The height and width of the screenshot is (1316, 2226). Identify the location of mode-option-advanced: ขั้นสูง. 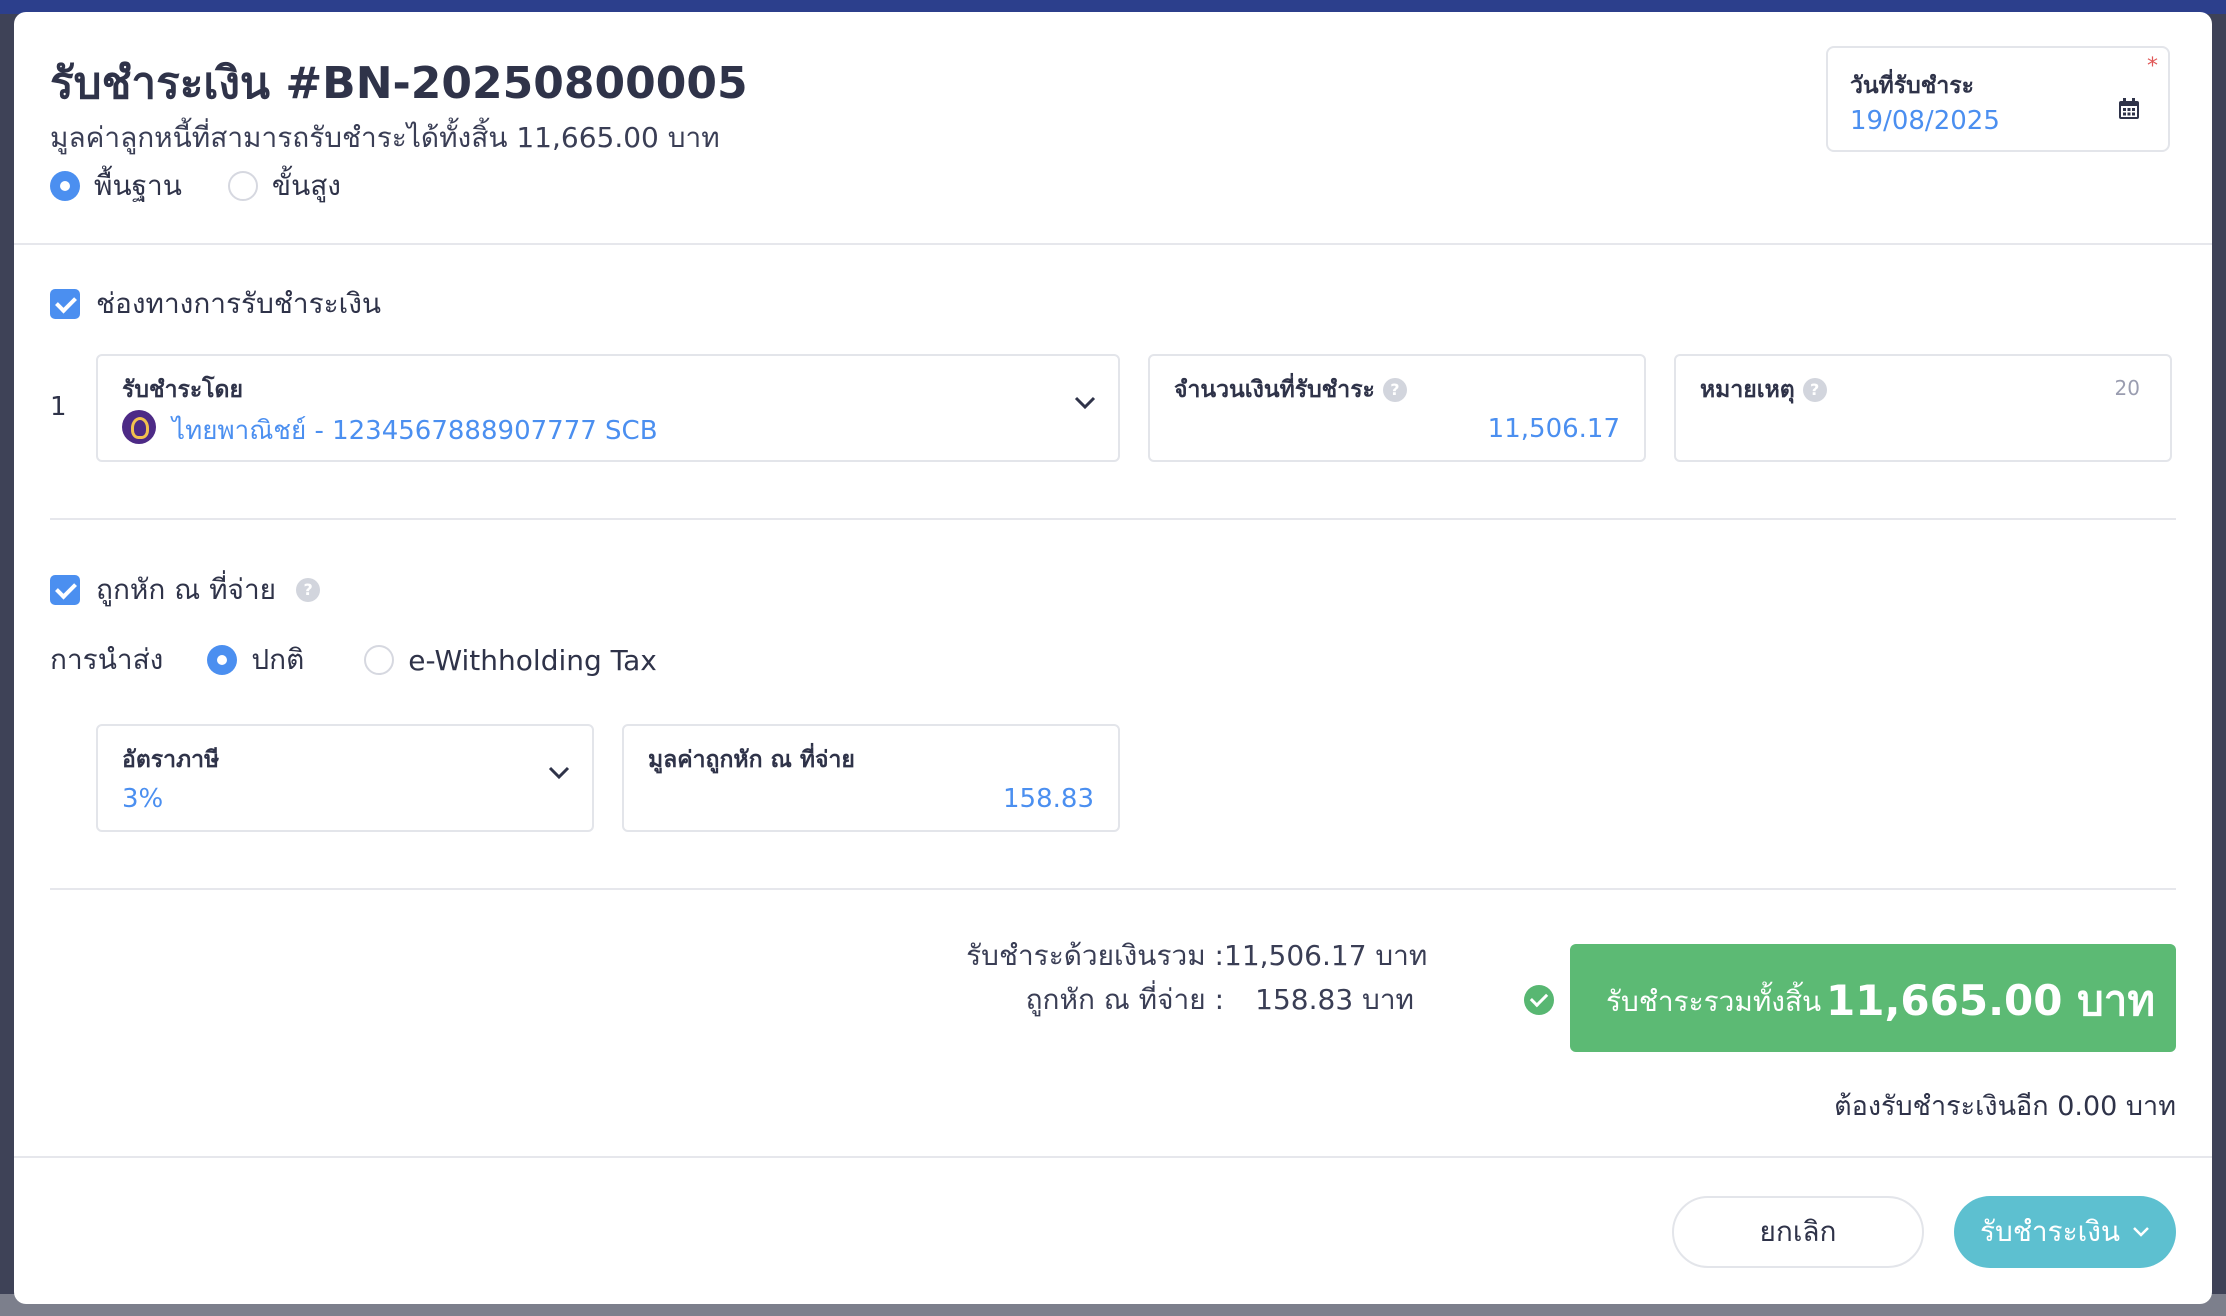
(284, 186).